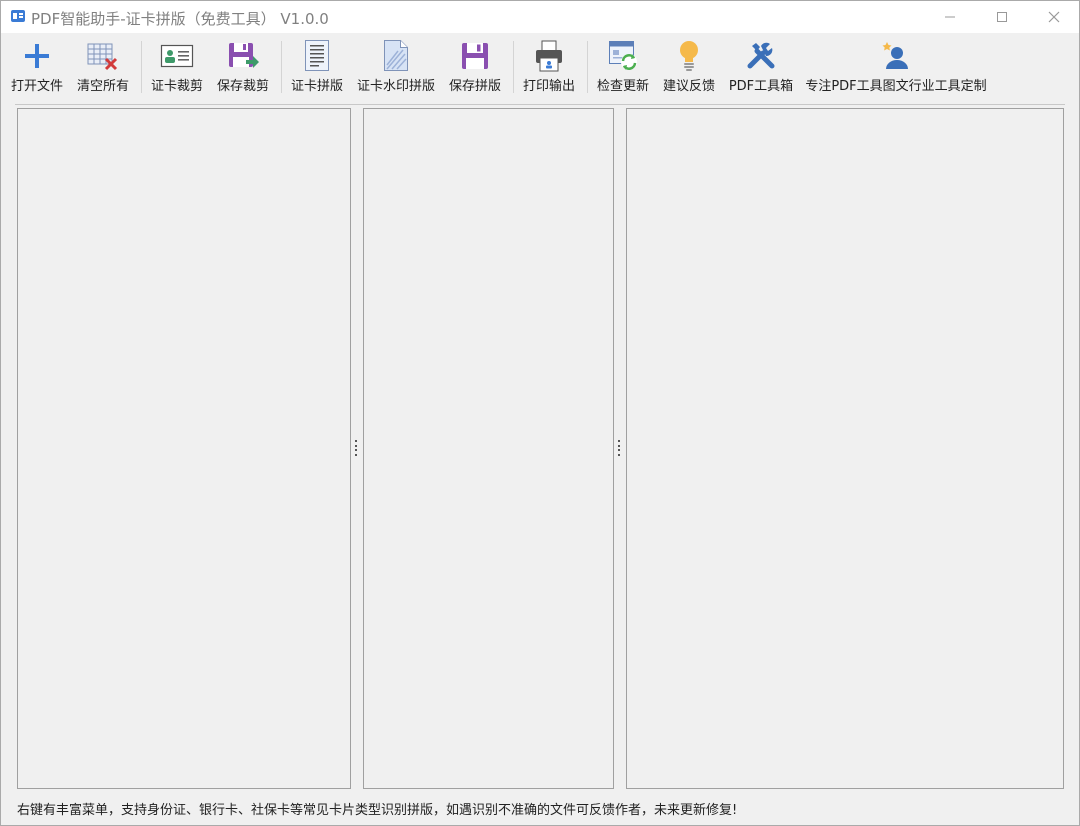 The height and width of the screenshot is (826, 1080). Describe the element at coordinates (540, 17) in the screenshot. I see `title-bar: PDF智能助手-证卡拼版（免费工具） V1.0.0` at that location.